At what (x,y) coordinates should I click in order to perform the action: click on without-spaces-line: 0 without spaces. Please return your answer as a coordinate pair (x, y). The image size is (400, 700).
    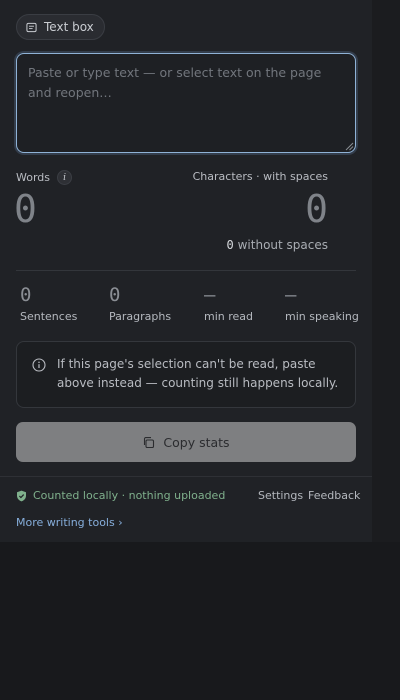
    Looking at the image, I should click on (277, 245).